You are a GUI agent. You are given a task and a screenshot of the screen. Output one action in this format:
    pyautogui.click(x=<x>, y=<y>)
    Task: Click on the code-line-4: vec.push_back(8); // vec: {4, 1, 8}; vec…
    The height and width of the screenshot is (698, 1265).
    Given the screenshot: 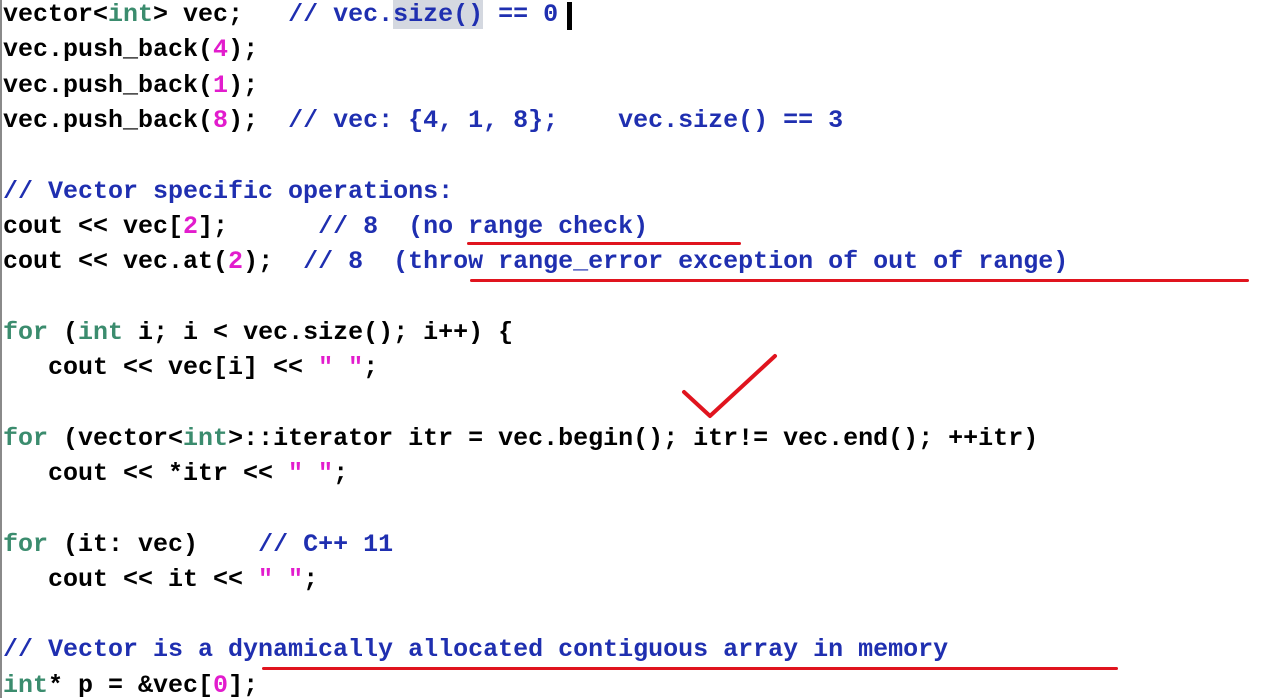 What is the action you would take?
    pyautogui.click(x=423, y=120)
    